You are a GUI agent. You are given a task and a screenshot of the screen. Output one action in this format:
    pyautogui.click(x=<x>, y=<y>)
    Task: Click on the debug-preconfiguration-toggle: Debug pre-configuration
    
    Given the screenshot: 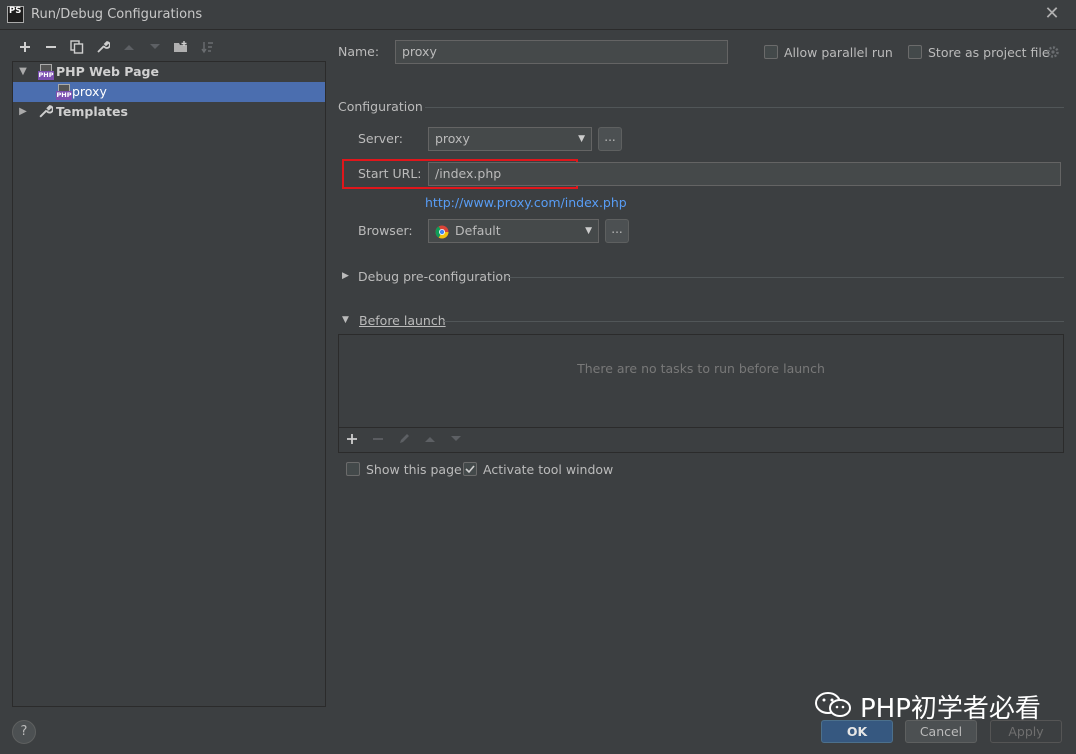 What is the action you would take?
    pyautogui.click(x=434, y=276)
    